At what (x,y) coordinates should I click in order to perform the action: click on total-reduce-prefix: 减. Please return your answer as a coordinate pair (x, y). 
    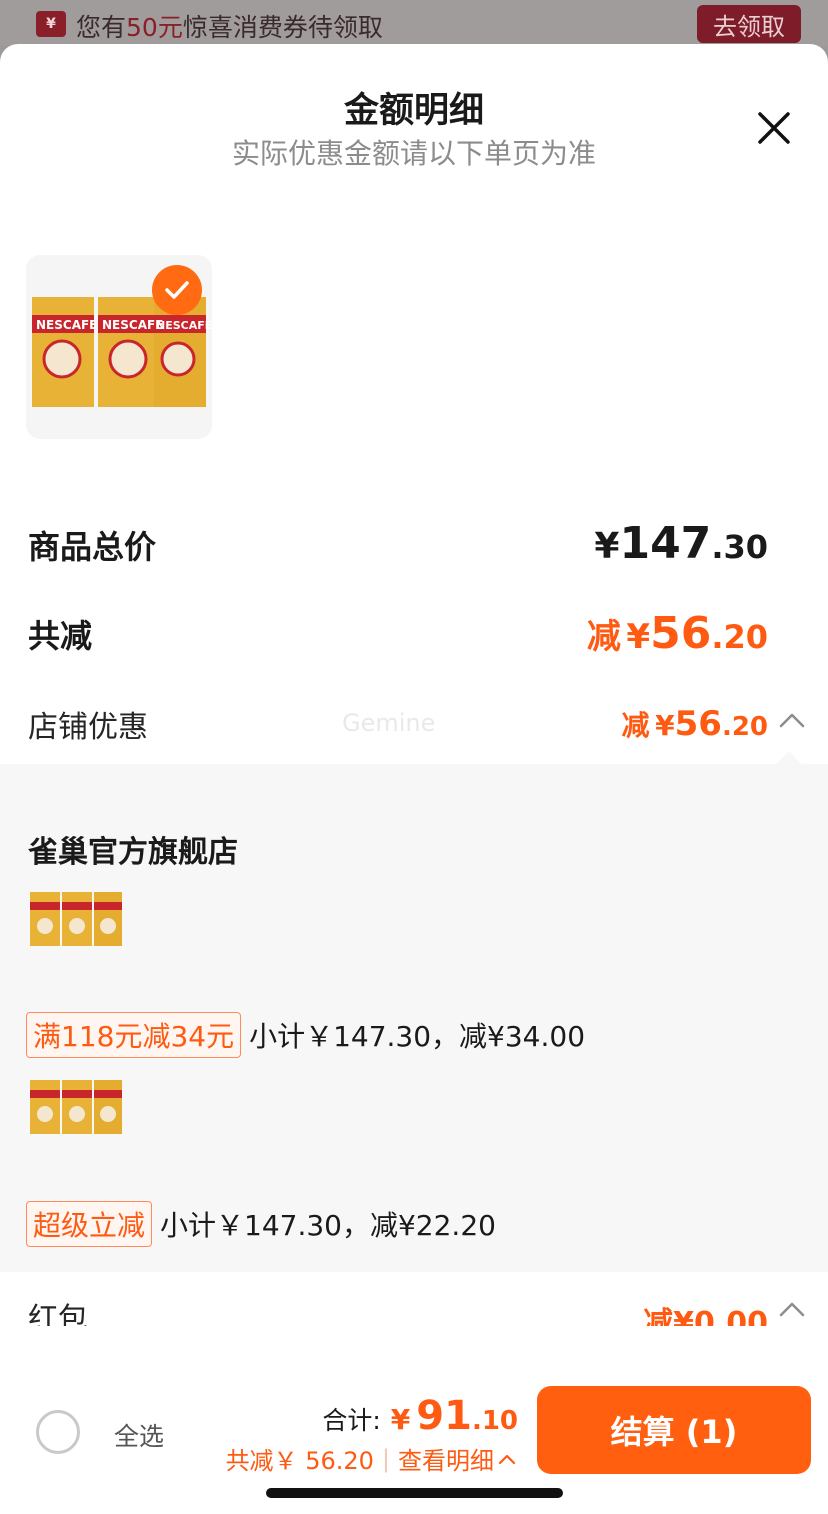
    Looking at the image, I should click on (603, 637).